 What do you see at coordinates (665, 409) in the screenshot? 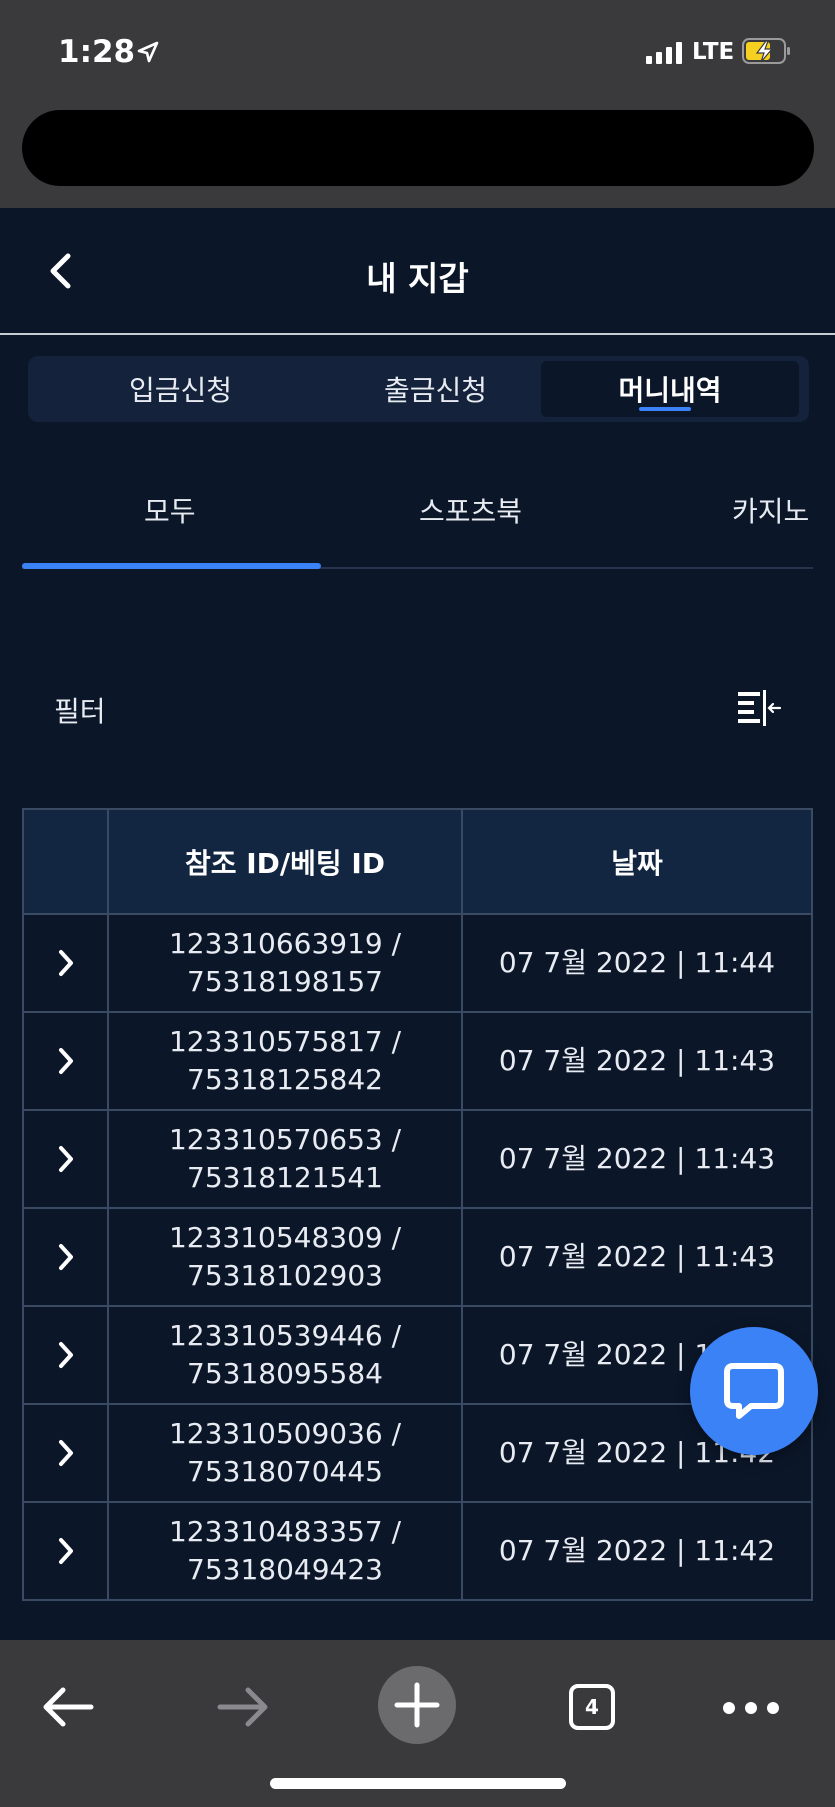
I see `active-segment-indicator` at bounding box center [665, 409].